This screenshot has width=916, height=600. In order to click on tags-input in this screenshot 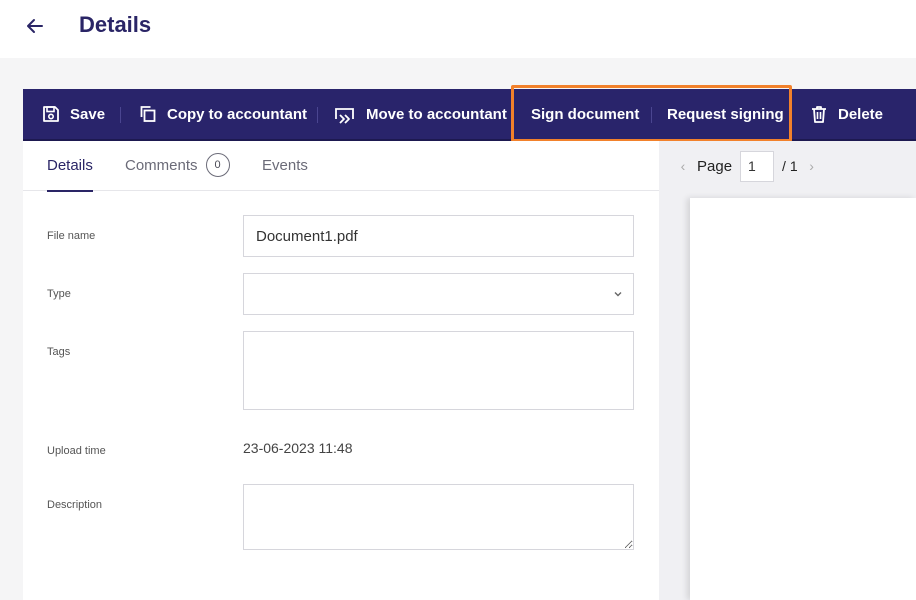, I will do `click(438, 370)`.